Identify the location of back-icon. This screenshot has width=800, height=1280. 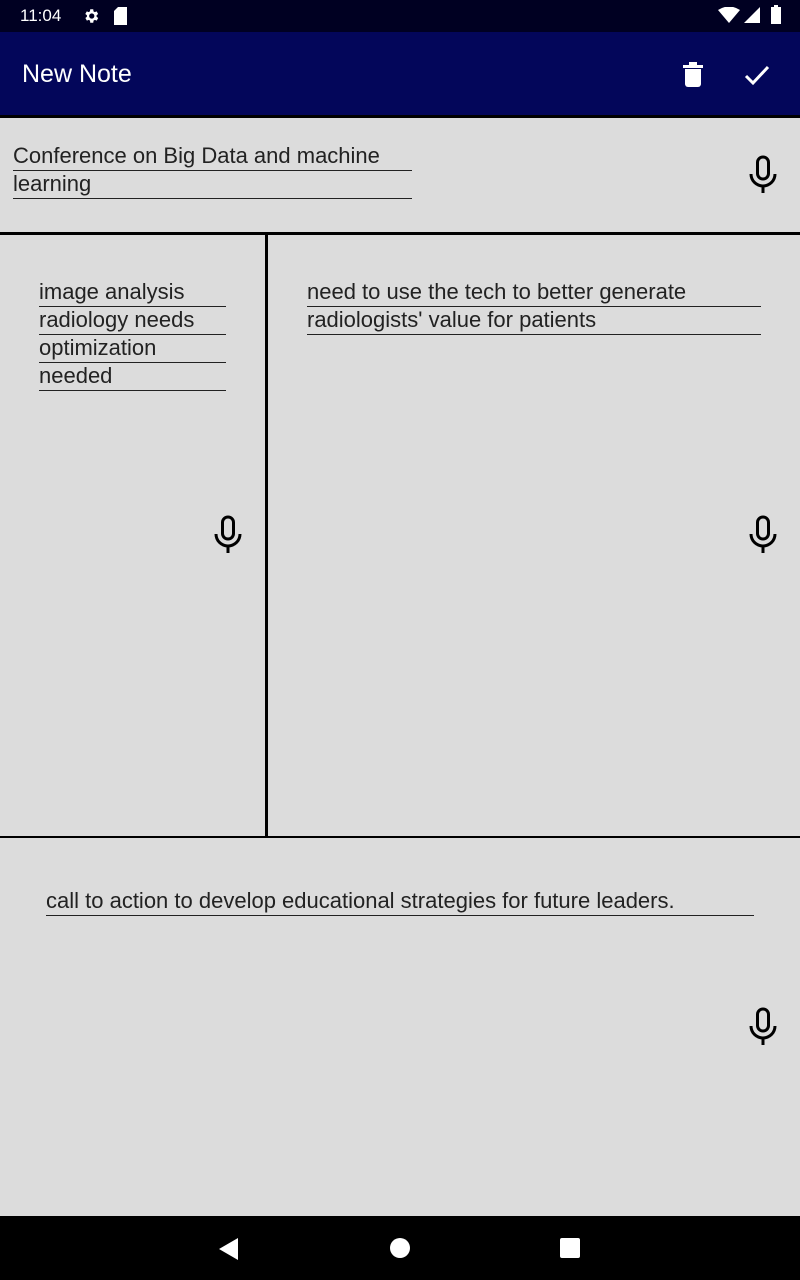
(229, 1249).